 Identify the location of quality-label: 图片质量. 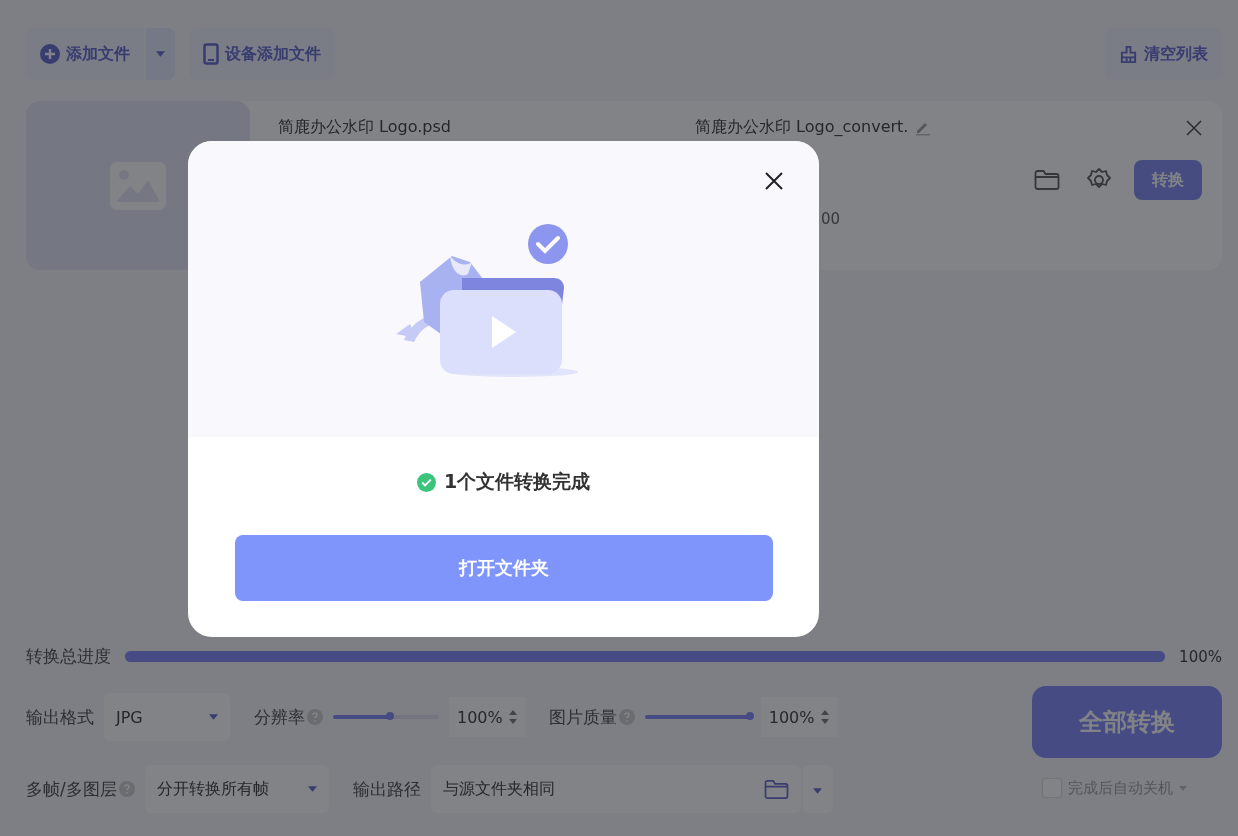
(582, 717).